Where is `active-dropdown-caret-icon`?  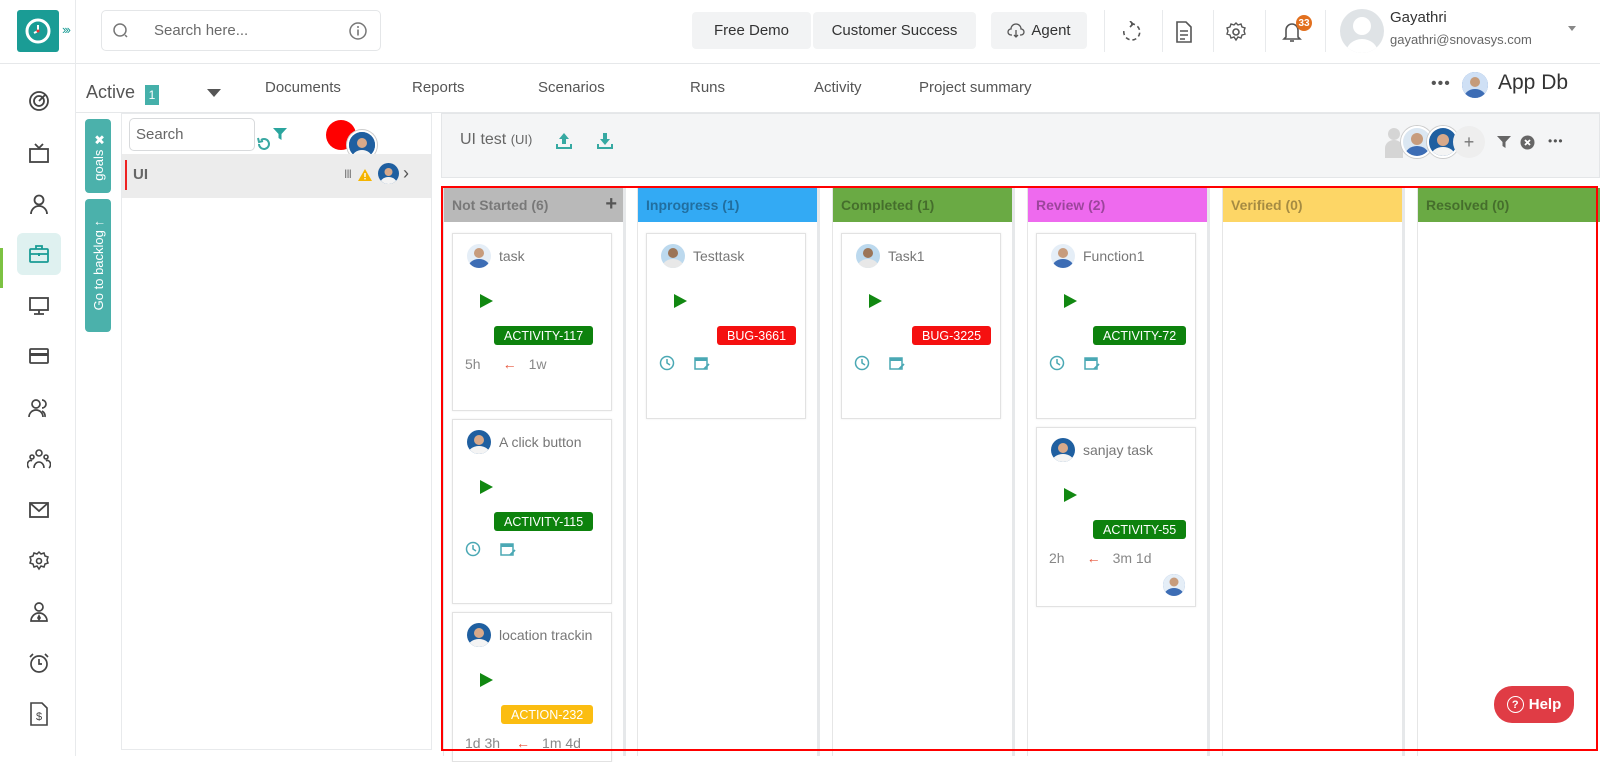 active-dropdown-caret-icon is located at coordinates (214, 93).